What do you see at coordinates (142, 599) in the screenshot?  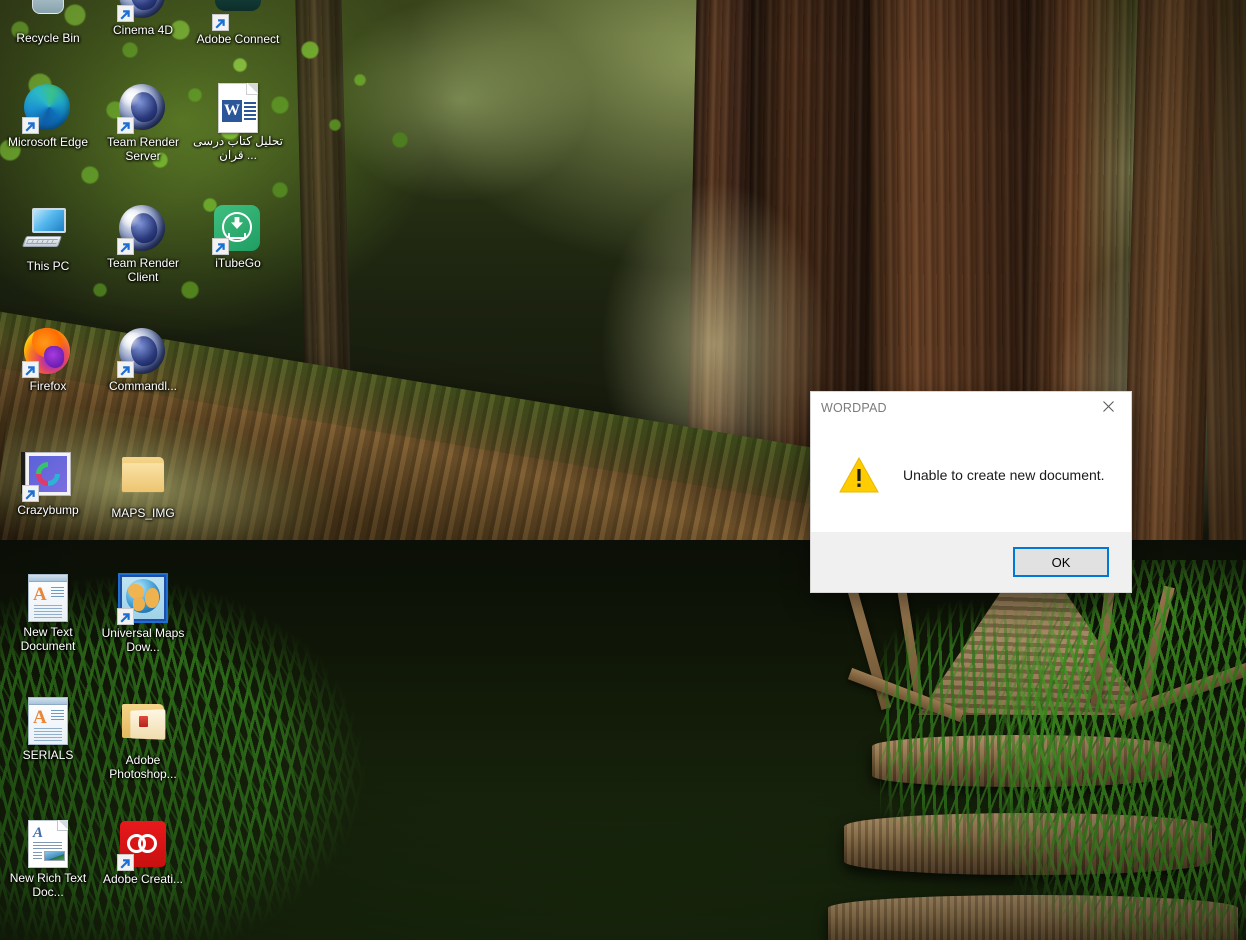 I see `universal-maps-icon` at bounding box center [142, 599].